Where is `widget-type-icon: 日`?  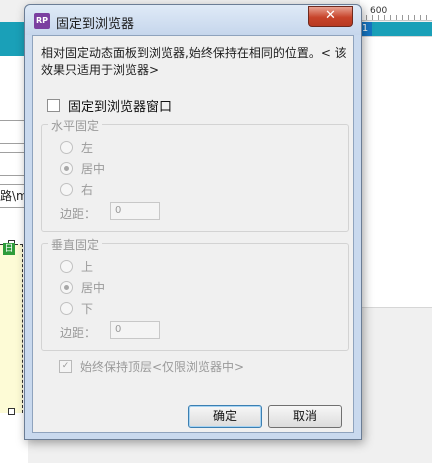 widget-type-icon: 日 is located at coordinates (9, 249).